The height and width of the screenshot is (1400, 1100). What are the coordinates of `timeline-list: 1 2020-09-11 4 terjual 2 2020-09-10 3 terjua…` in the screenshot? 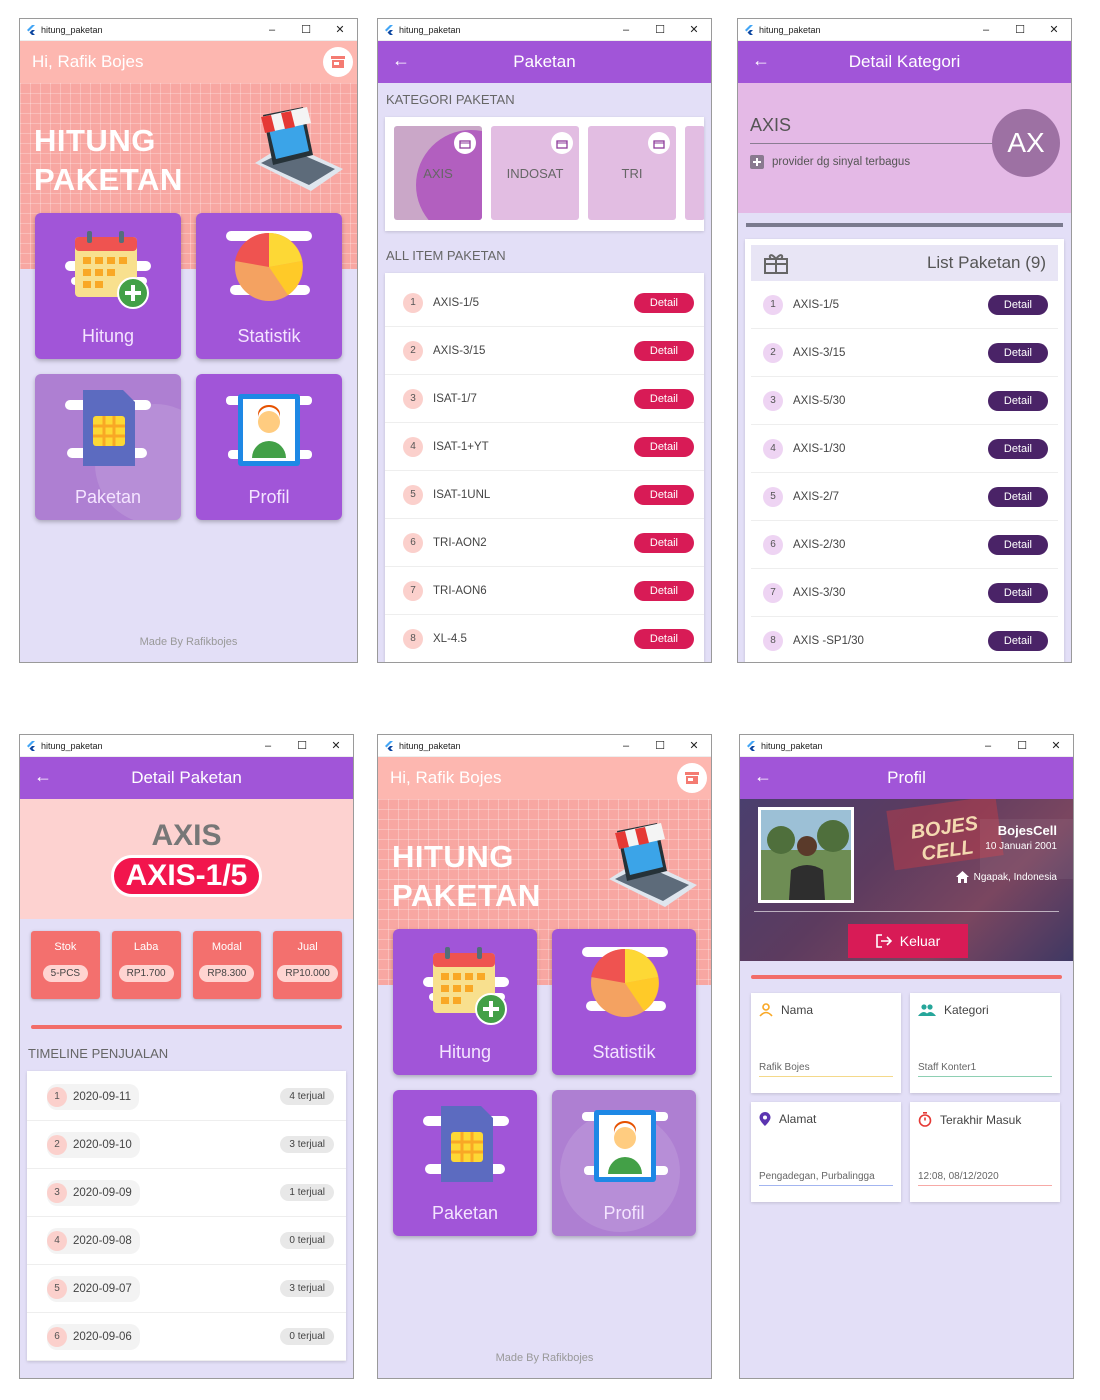 It's located at (186, 1216).